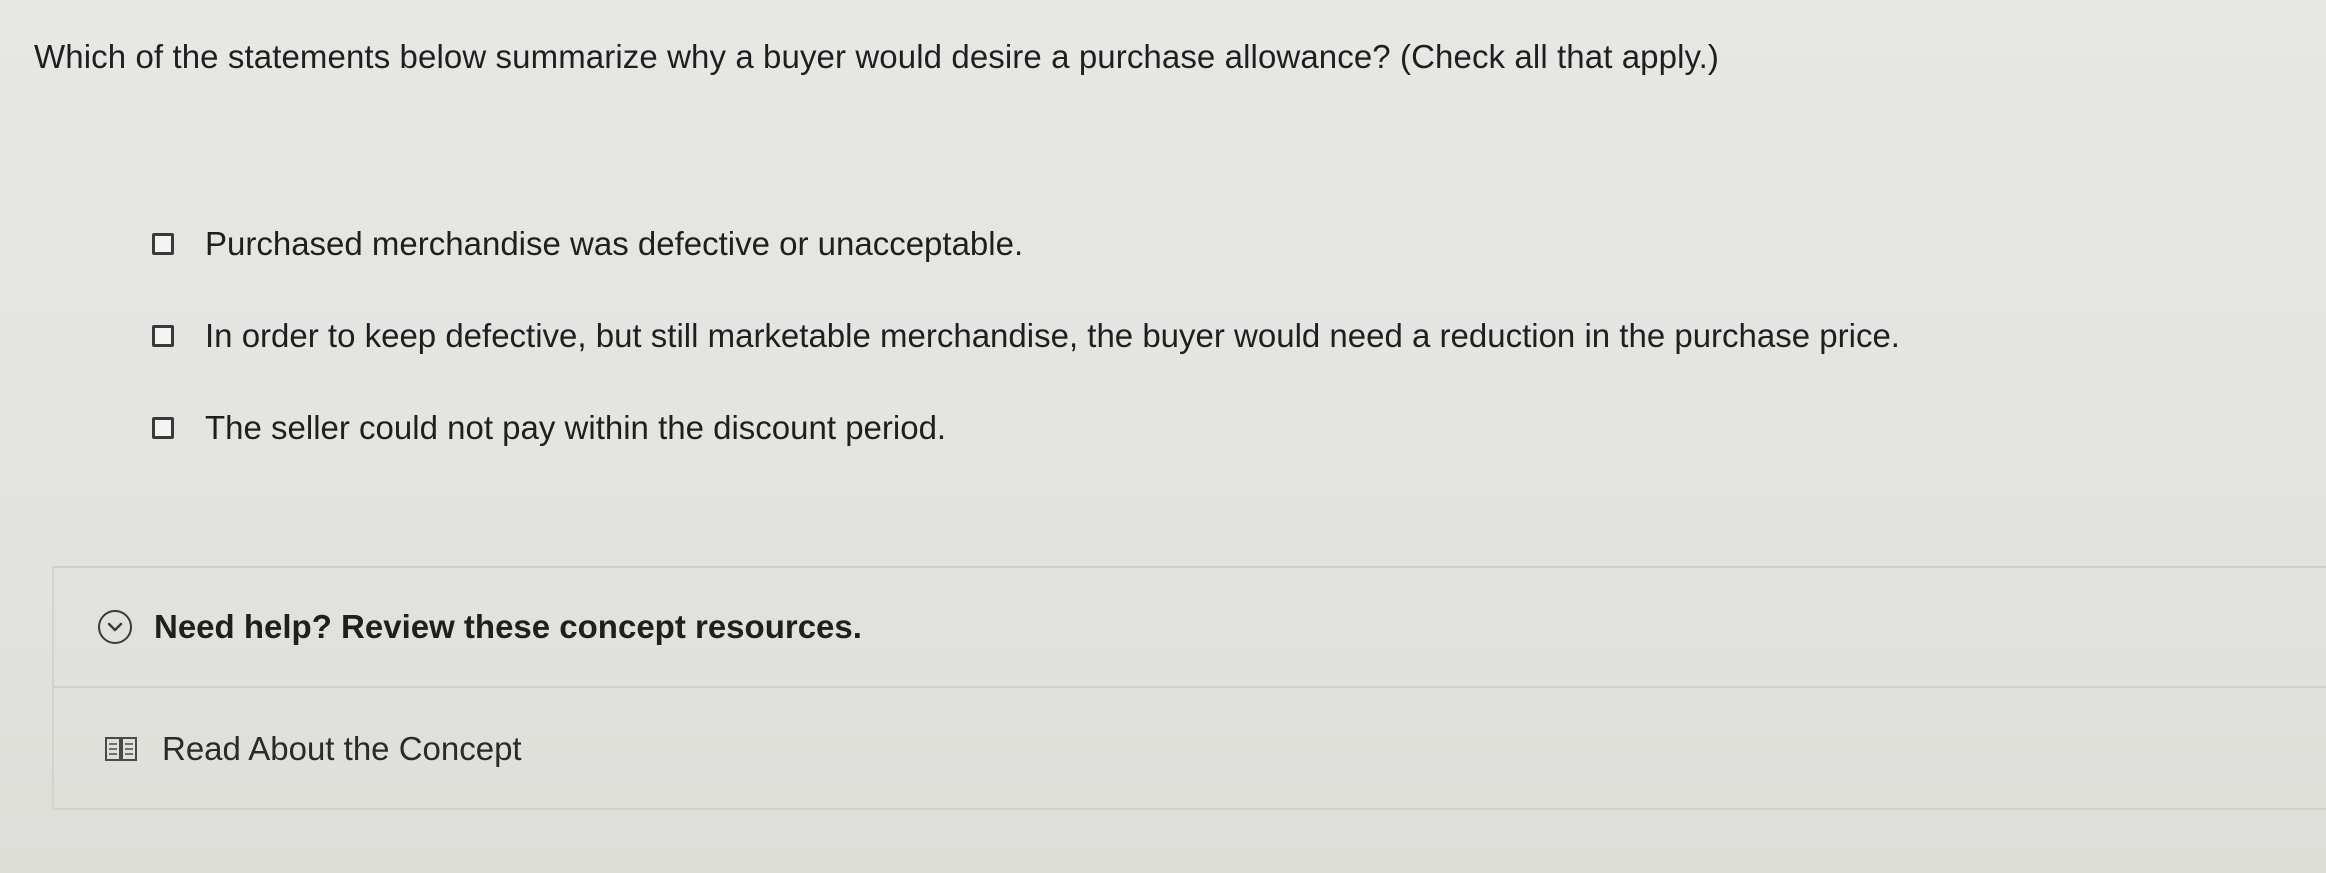  What do you see at coordinates (342, 749) in the screenshot?
I see `read-about-concept-link: Read About the Concept` at bounding box center [342, 749].